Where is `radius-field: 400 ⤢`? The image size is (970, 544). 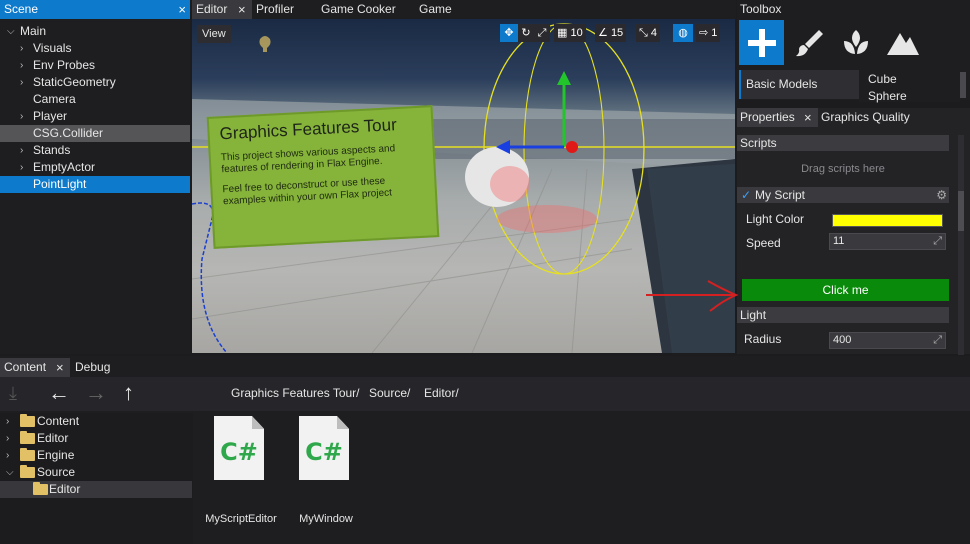
radius-field: 400 ⤢ is located at coordinates (887, 340).